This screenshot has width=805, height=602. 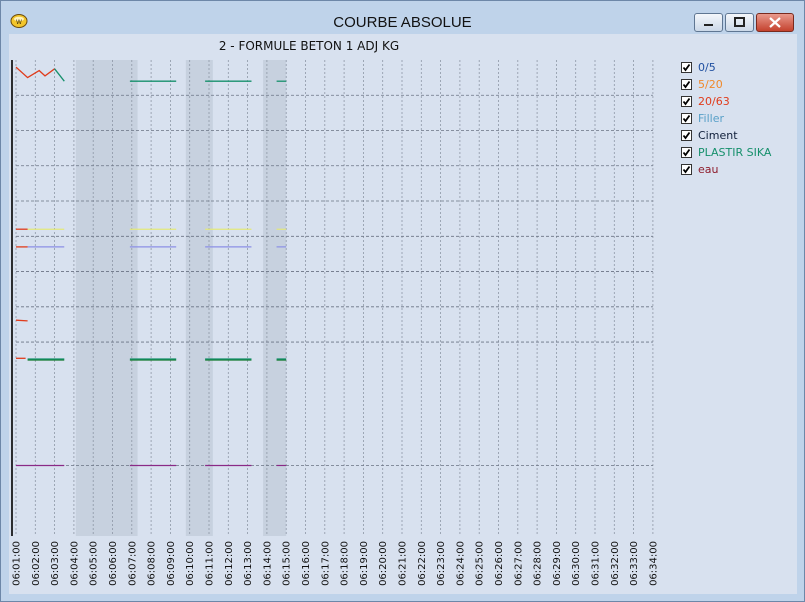 What do you see at coordinates (576, 563) in the screenshot?
I see `x-tick-label: 06:30:00` at bounding box center [576, 563].